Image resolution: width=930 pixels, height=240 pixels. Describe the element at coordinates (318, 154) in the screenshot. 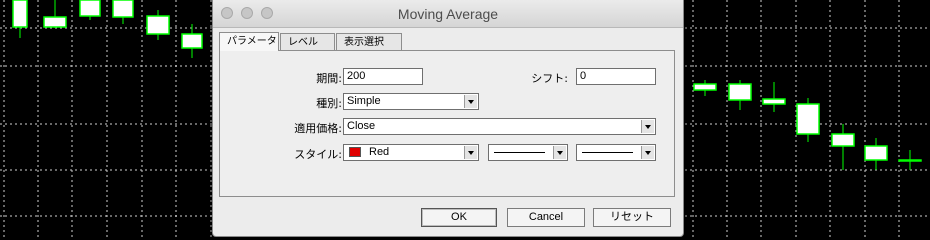

I see `style-label: スタイル:` at that location.